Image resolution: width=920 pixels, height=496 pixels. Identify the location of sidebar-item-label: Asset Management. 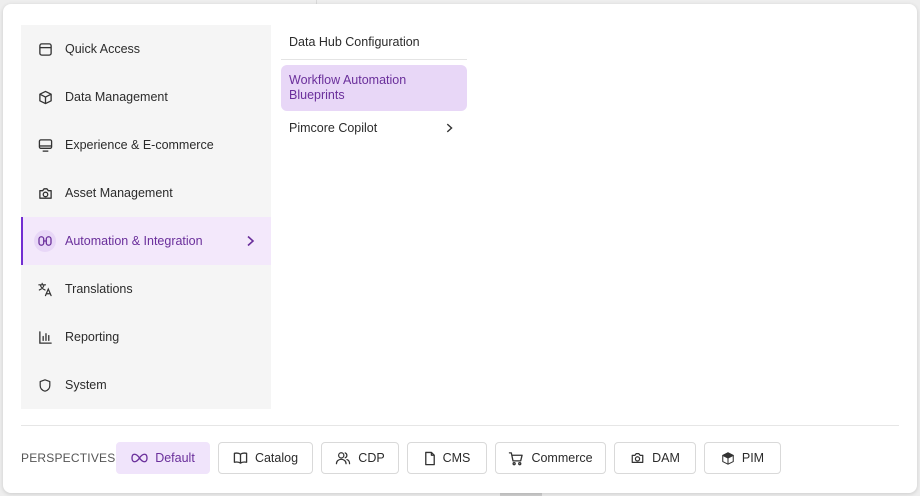
(119, 193).